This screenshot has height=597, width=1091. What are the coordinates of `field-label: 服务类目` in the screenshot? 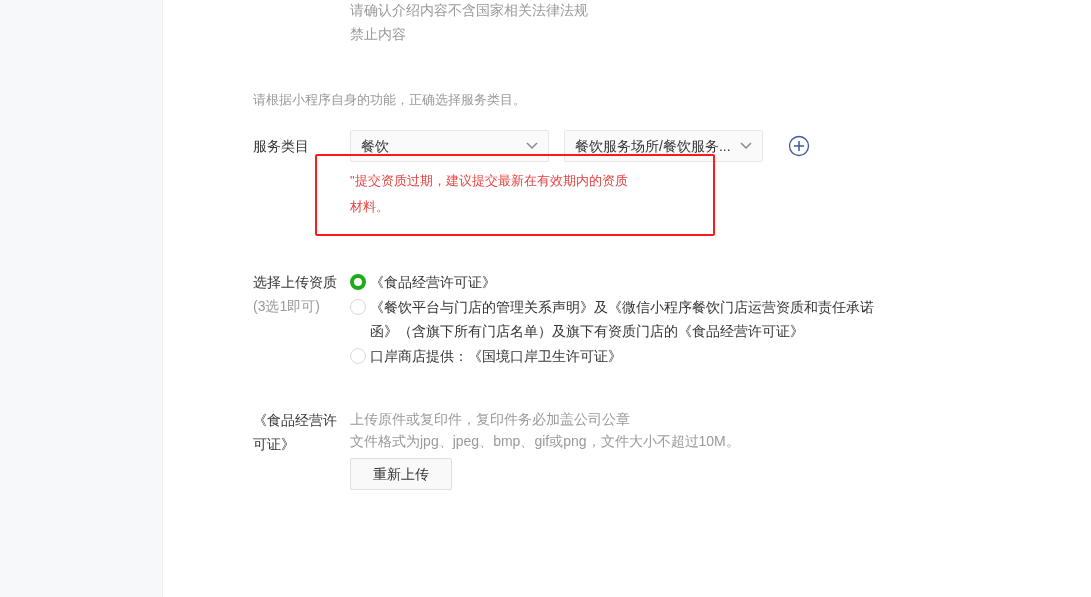 It's located at (281, 146).